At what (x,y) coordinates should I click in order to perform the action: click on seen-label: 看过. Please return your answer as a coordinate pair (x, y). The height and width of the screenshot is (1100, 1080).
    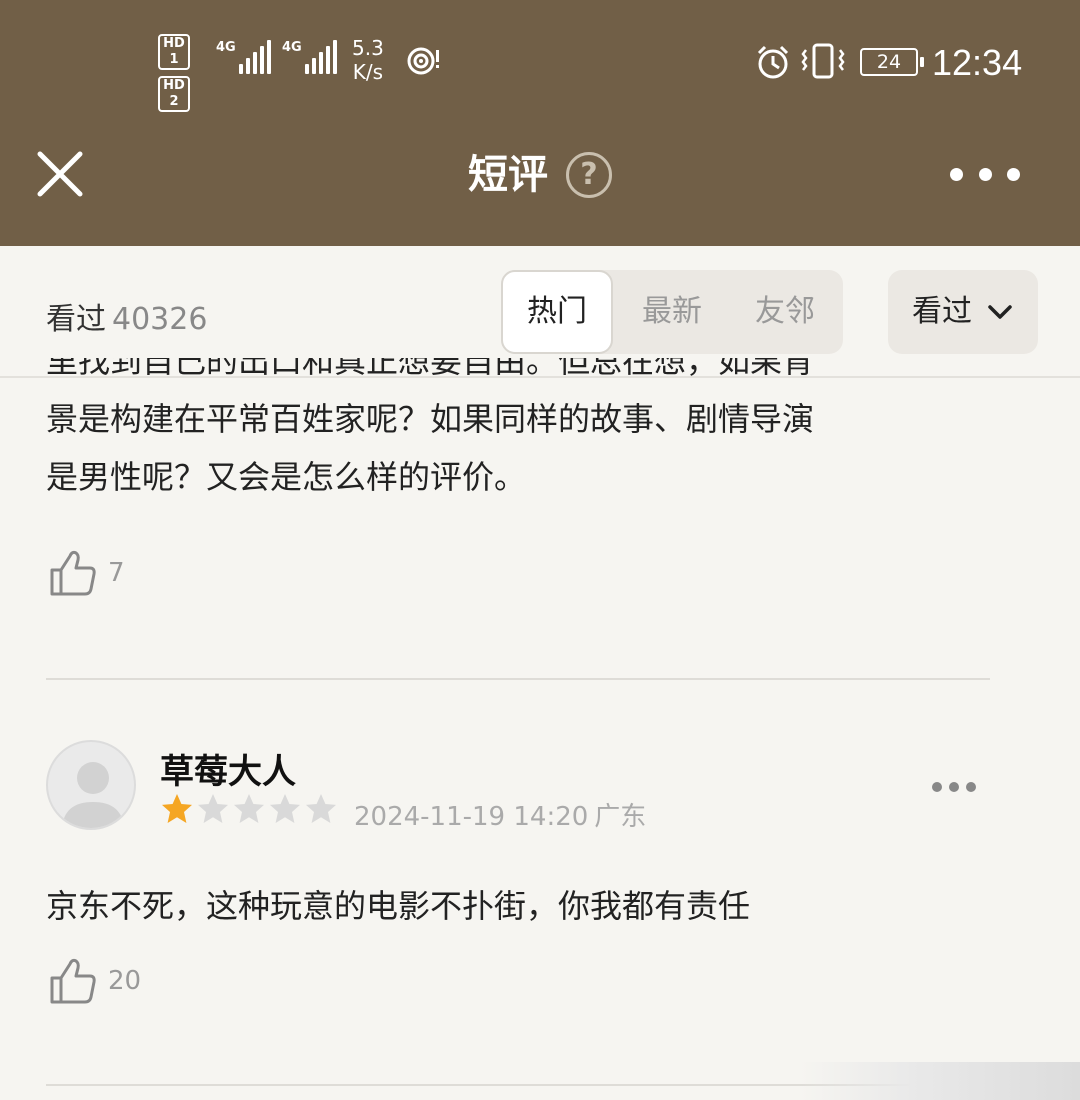
    Looking at the image, I should click on (76, 319).